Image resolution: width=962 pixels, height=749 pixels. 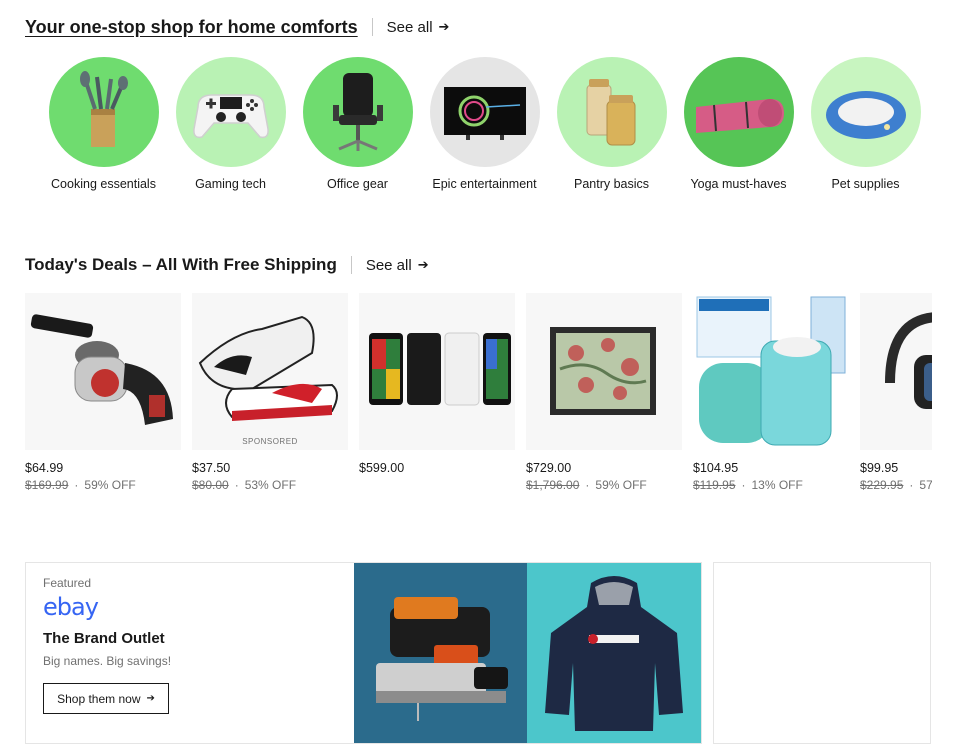 I want to click on gamepad-icon, so click(x=230, y=112).